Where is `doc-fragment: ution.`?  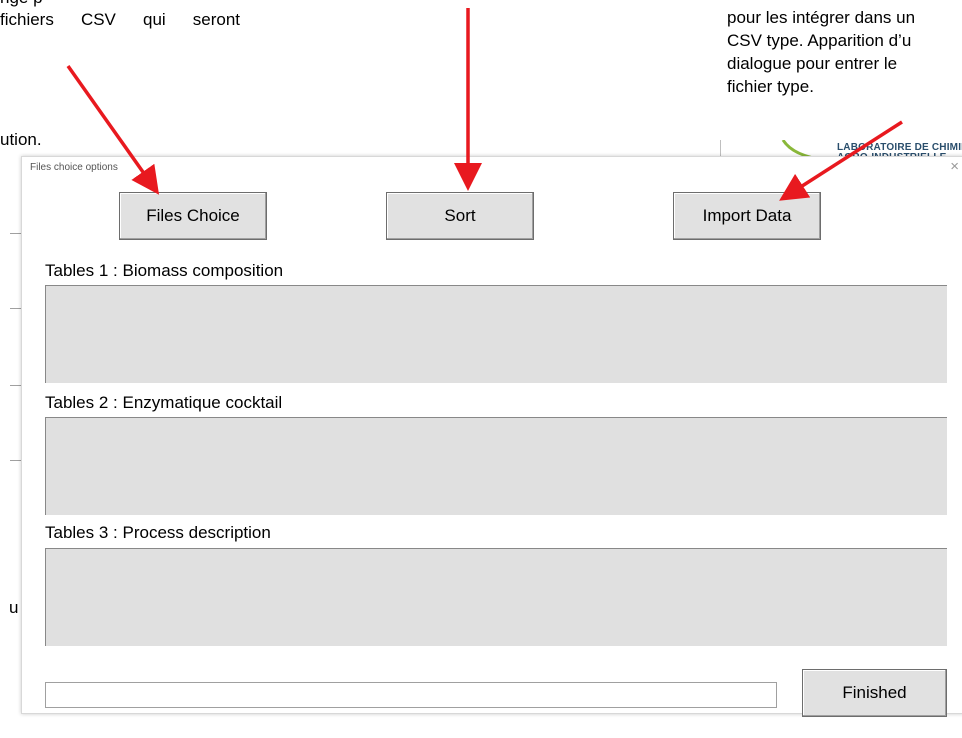
doc-fragment: ution. is located at coordinates (21, 140).